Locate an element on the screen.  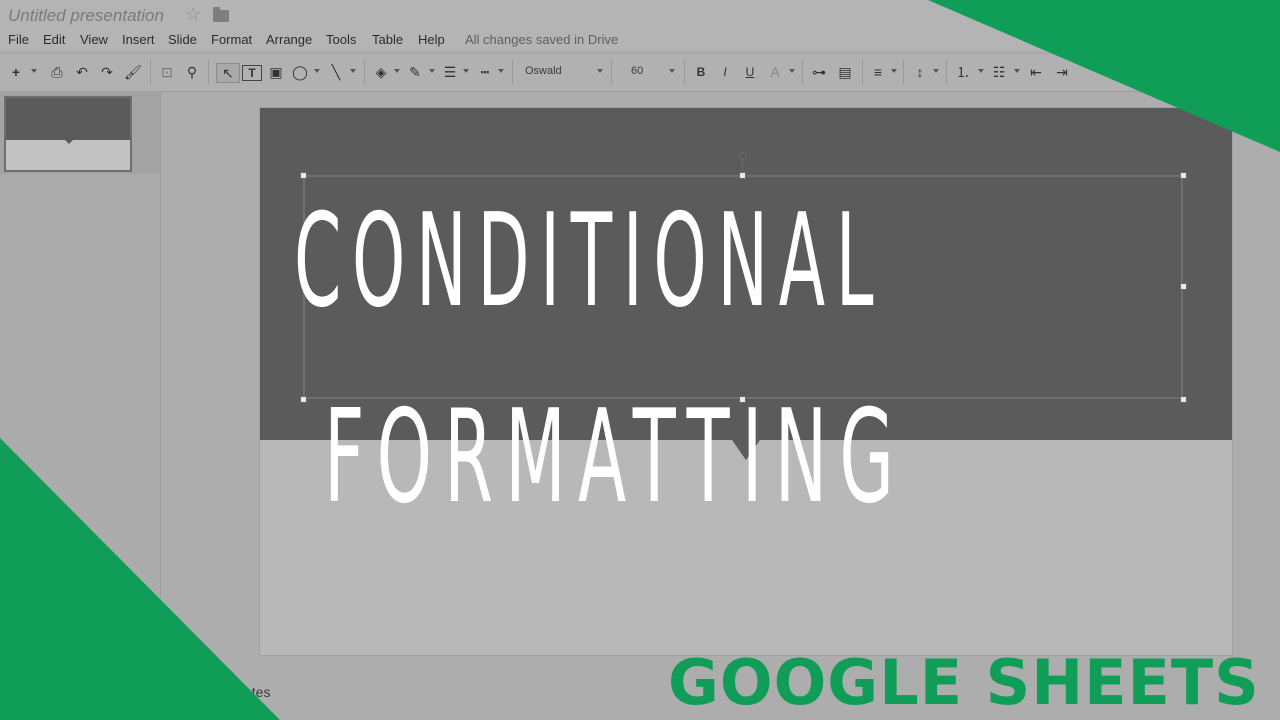
resize-handle-se is located at coordinates (1183, 399).